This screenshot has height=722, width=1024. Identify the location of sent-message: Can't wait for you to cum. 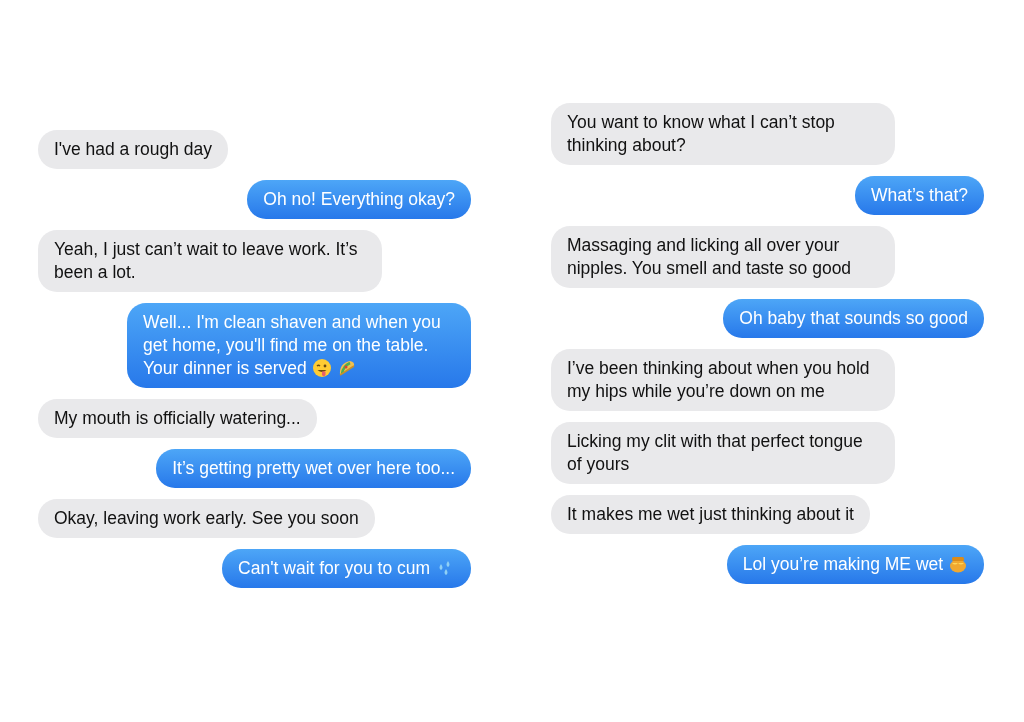
(346, 568).